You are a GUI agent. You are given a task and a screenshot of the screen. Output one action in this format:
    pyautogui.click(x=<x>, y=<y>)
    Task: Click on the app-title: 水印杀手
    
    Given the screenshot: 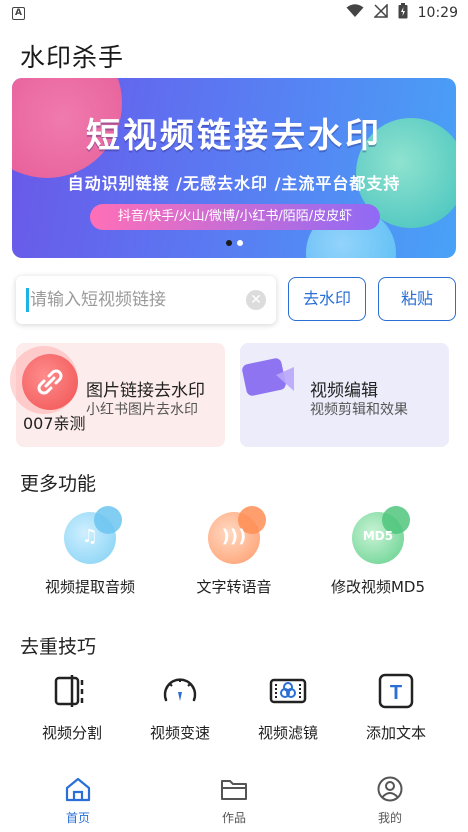 What is the action you would take?
    pyautogui.click(x=72, y=57)
    